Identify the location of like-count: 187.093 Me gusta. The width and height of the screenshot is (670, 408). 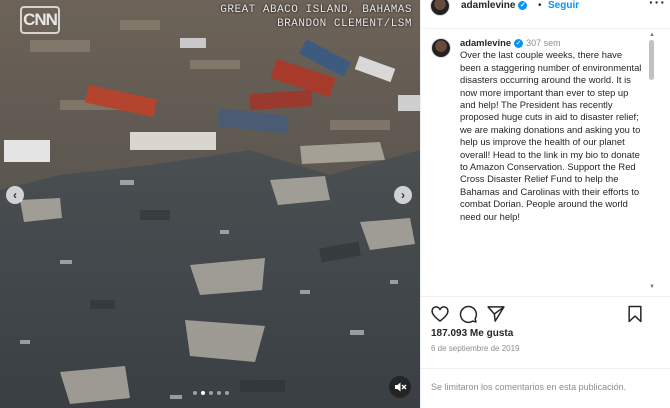
(472, 333).